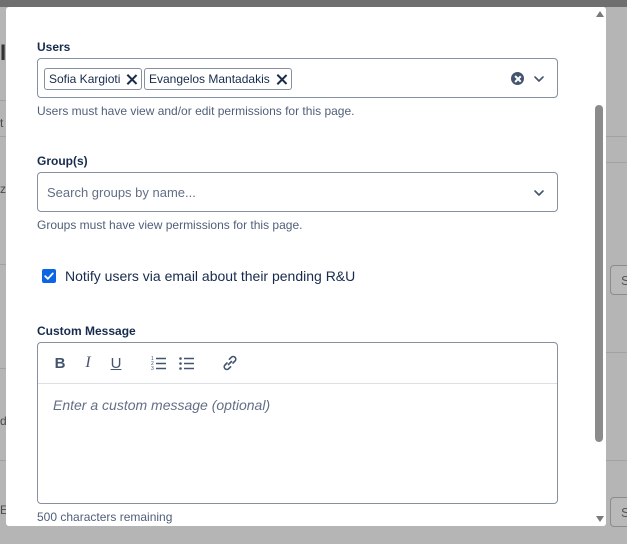 The height and width of the screenshot is (544, 627). What do you see at coordinates (297, 78) in the screenshot?
I see `users-select: Sofia Kargioti Evangelos Mantadakis` at bounding box center [297, 78].